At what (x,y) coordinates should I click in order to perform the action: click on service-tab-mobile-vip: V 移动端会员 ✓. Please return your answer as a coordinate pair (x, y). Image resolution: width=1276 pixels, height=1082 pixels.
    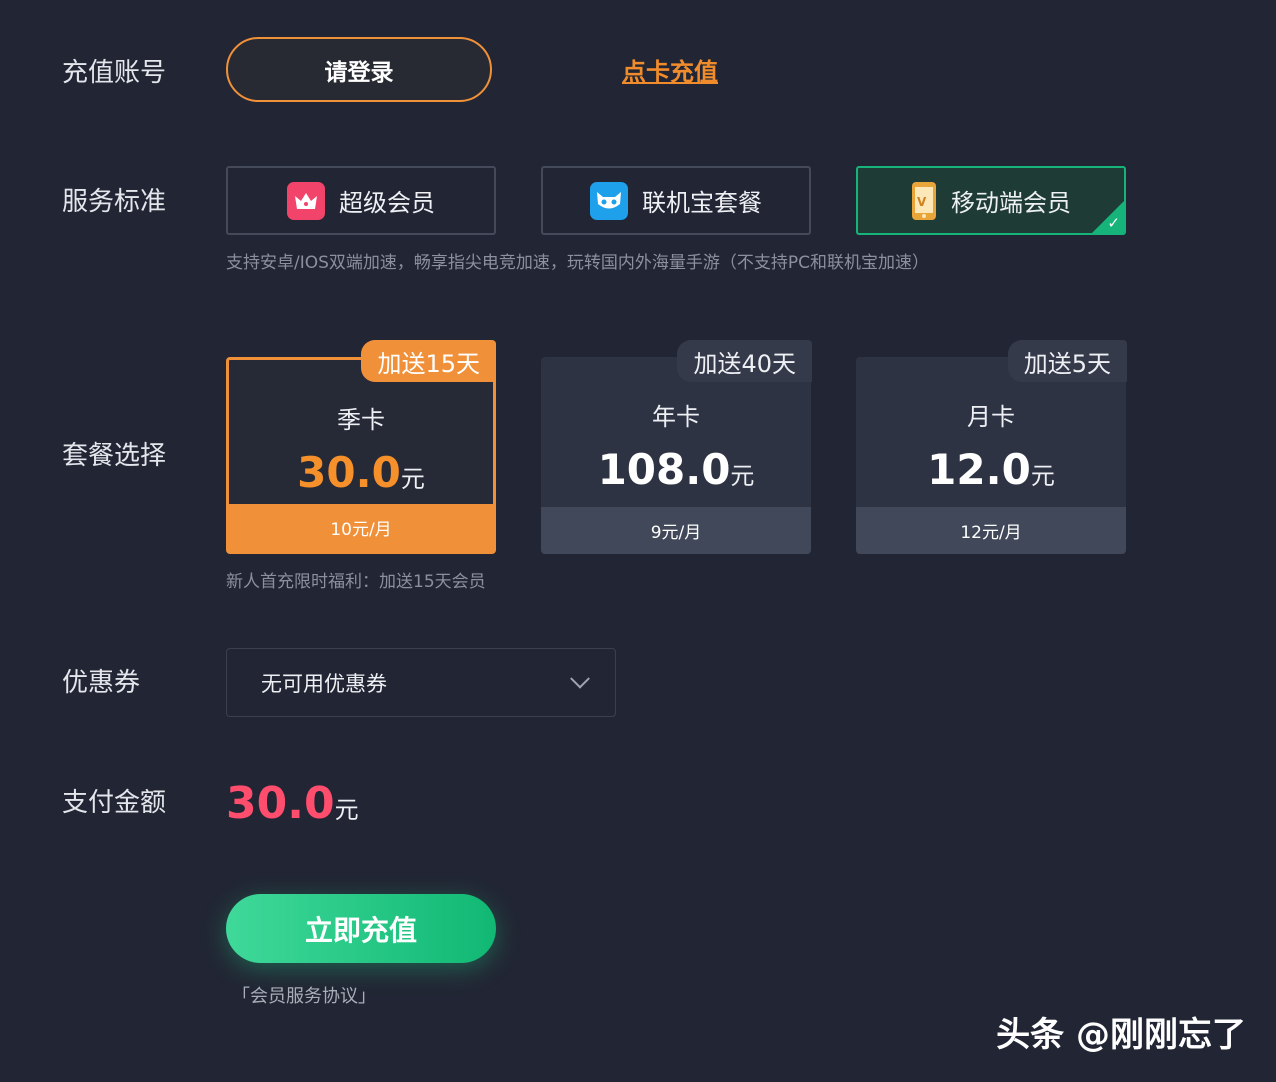
    Looking at the image, I should click on (991, 200).